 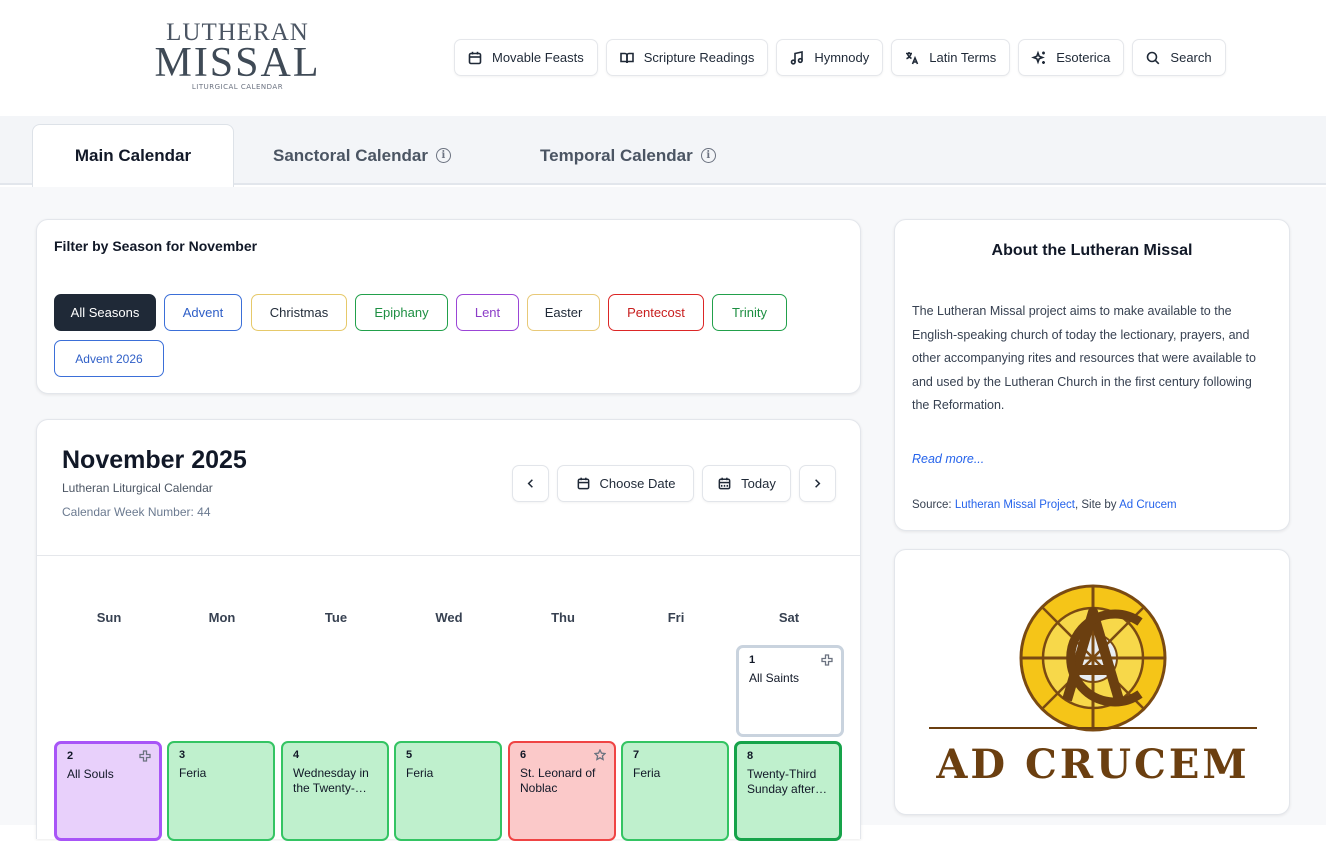 I want to click on ad-crucem-wordmark: AD CRUCEM, so click(x=1092, y=764).